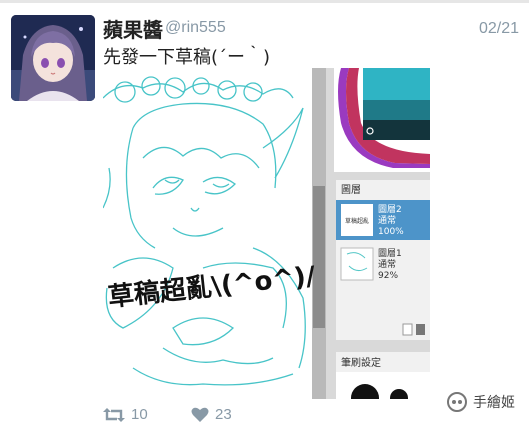 The height and width of the screenshot is (427, 529). I want to click on avatar, so click(53, 58).